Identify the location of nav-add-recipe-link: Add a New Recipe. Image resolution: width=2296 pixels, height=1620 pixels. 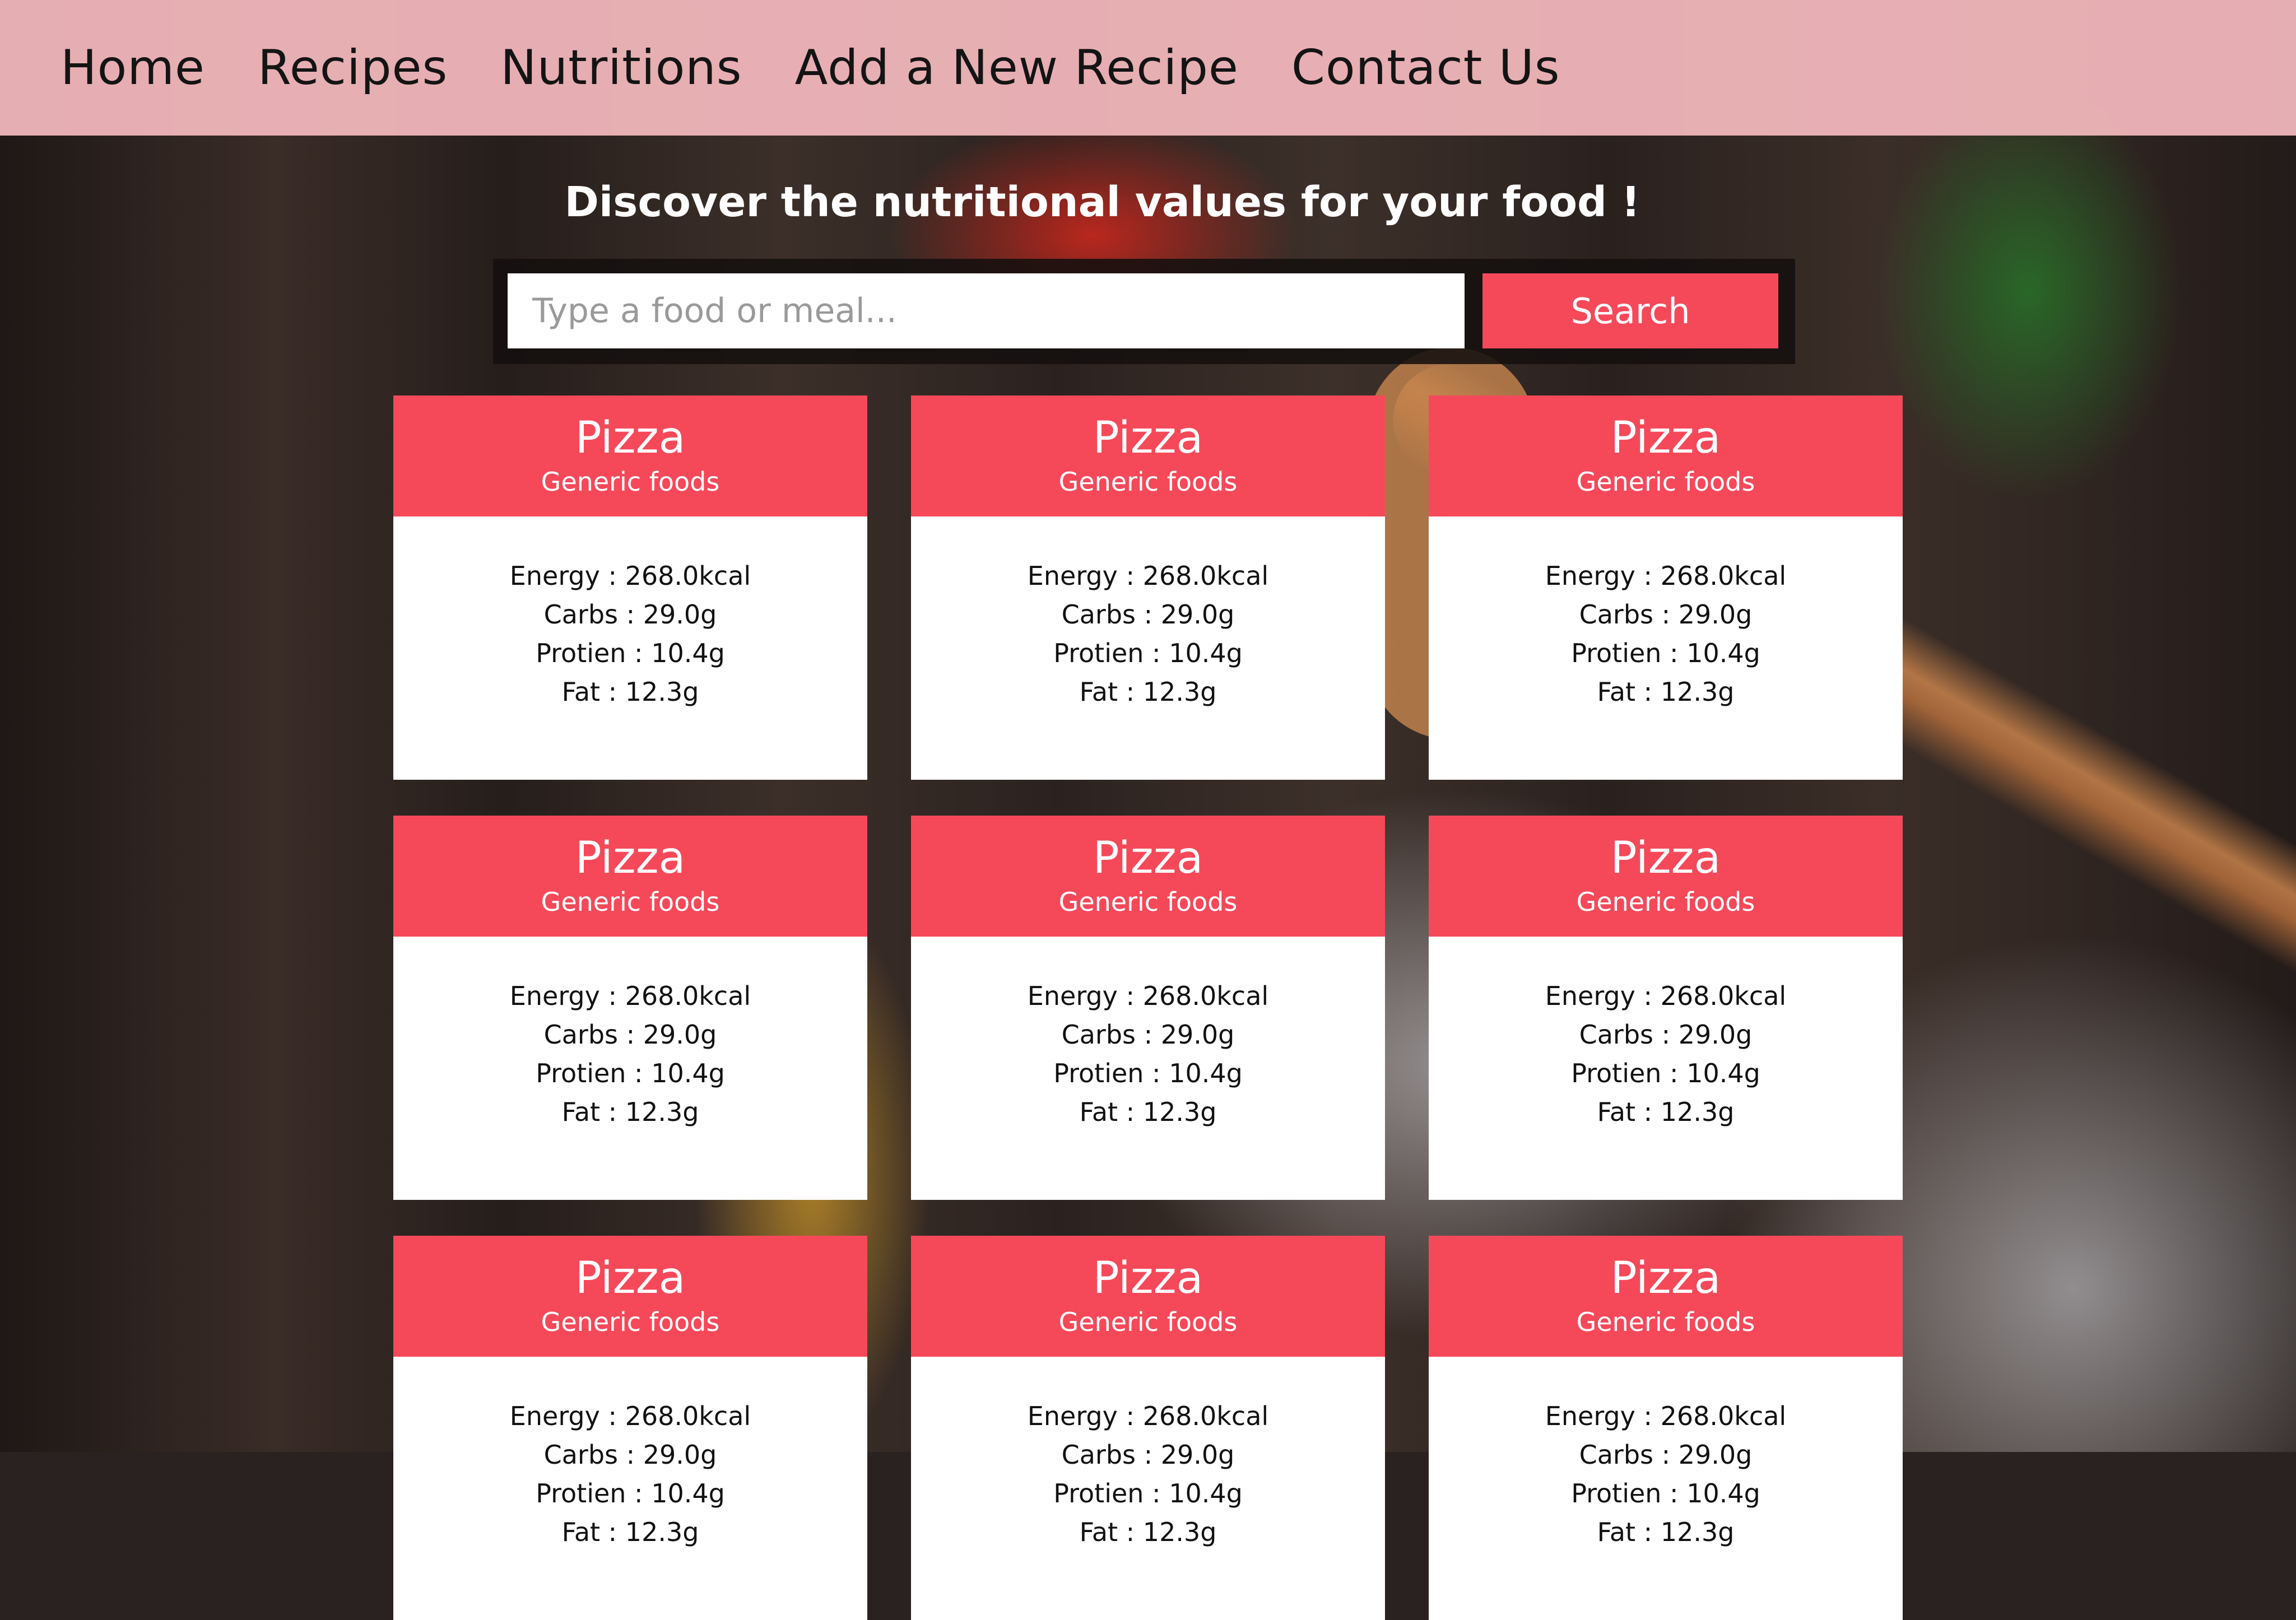
(1017, 68).